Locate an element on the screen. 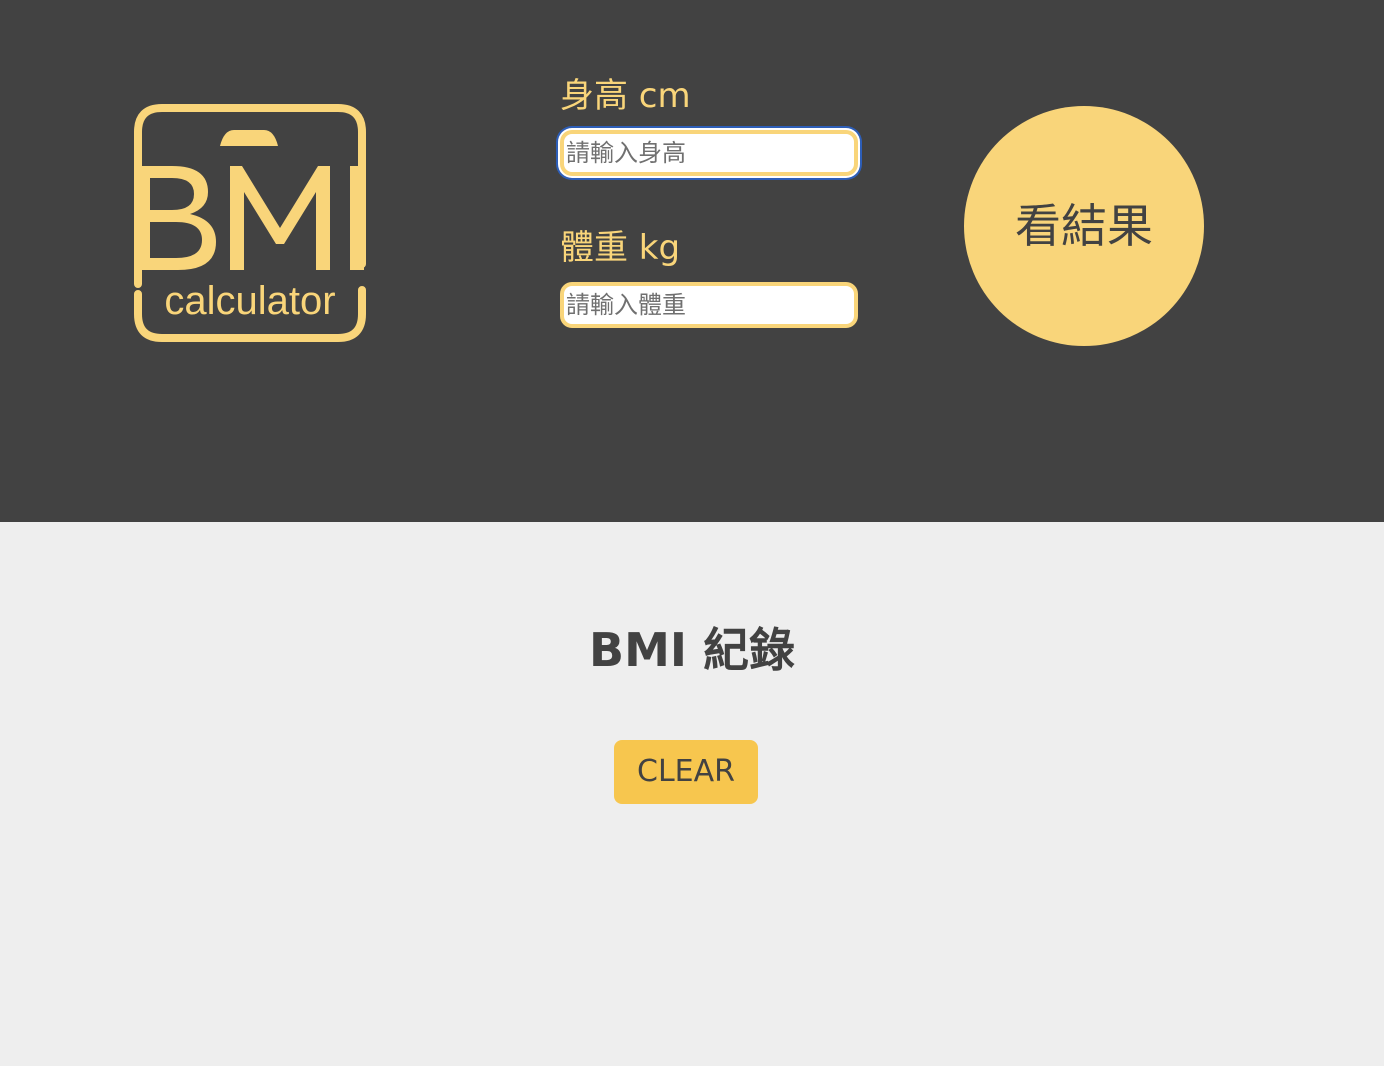 The width and height of the screenshot is (1384, 1066). records-title: BMI 紀錄 is located at coordinates (692, 650).